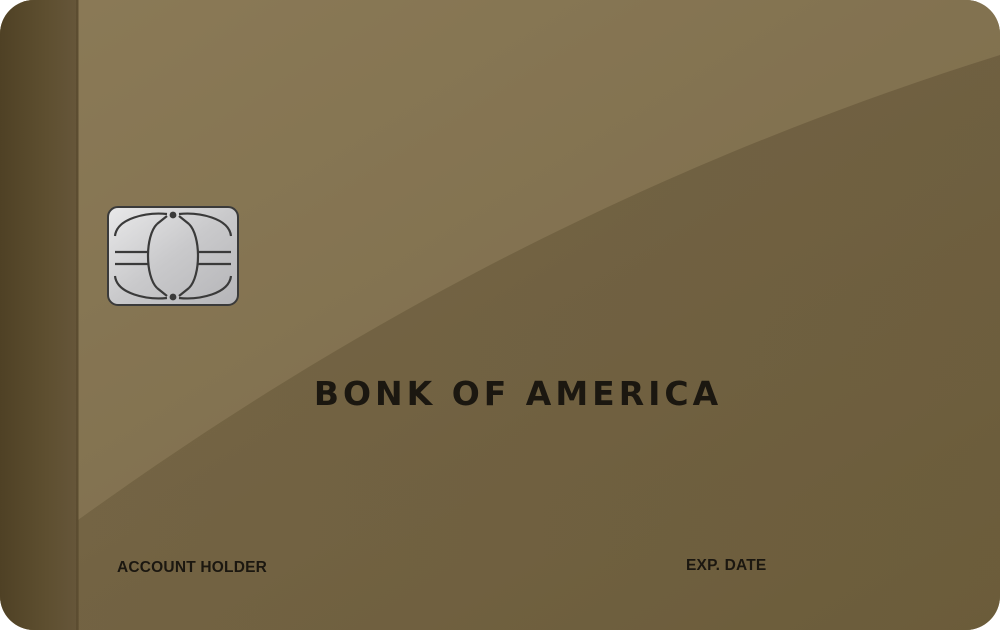 The image size is (1000, 630). What do you see at coordinates (192, 567) in the screenshot?
I see `account-holder-label: ACCOUNT HOLDER` at bounding box center [192, 567].